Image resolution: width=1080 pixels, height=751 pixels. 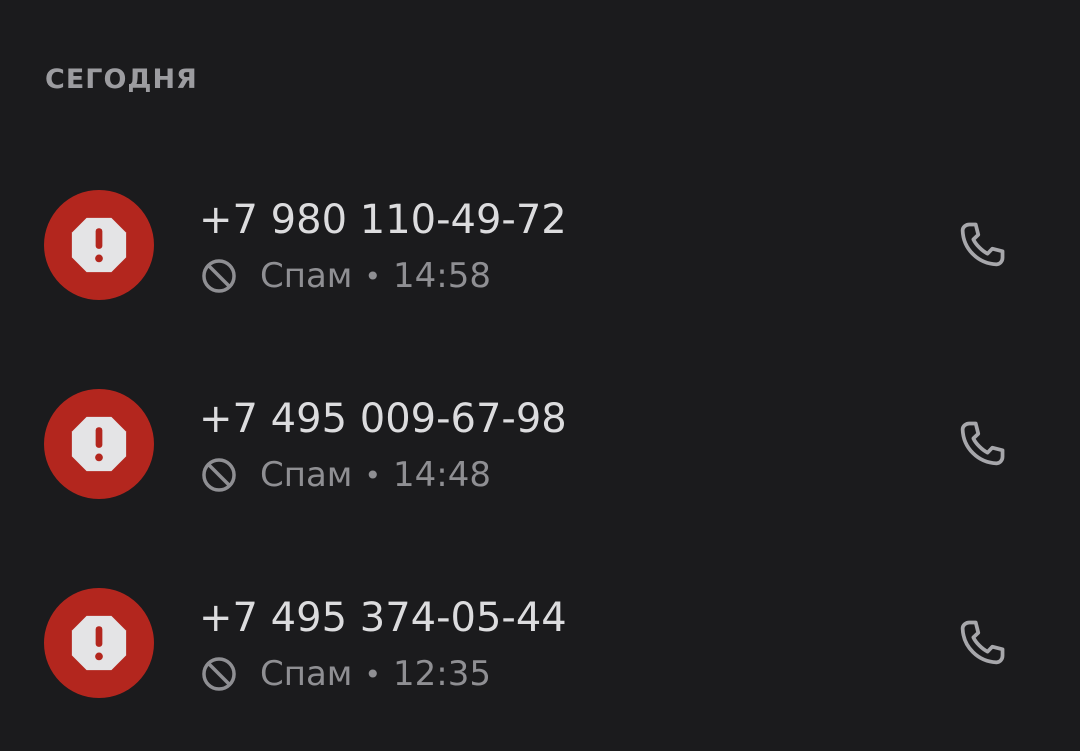 What do you see at coordinates (441, 276) in the screenshot?
I see `call-time: 14:58` at bounding box center [441, 276].